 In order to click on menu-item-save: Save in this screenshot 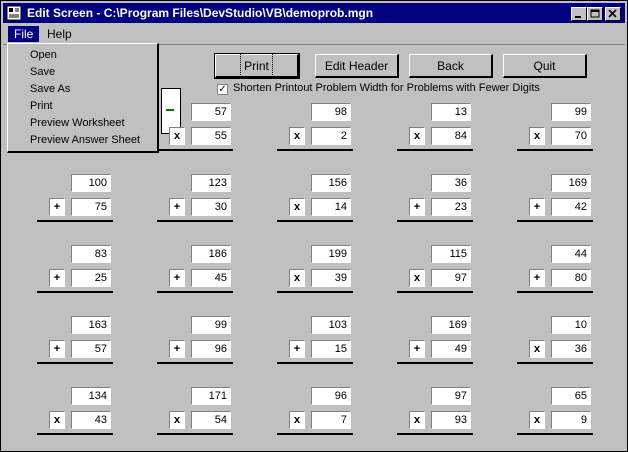, I will do `click(42, 72)`.